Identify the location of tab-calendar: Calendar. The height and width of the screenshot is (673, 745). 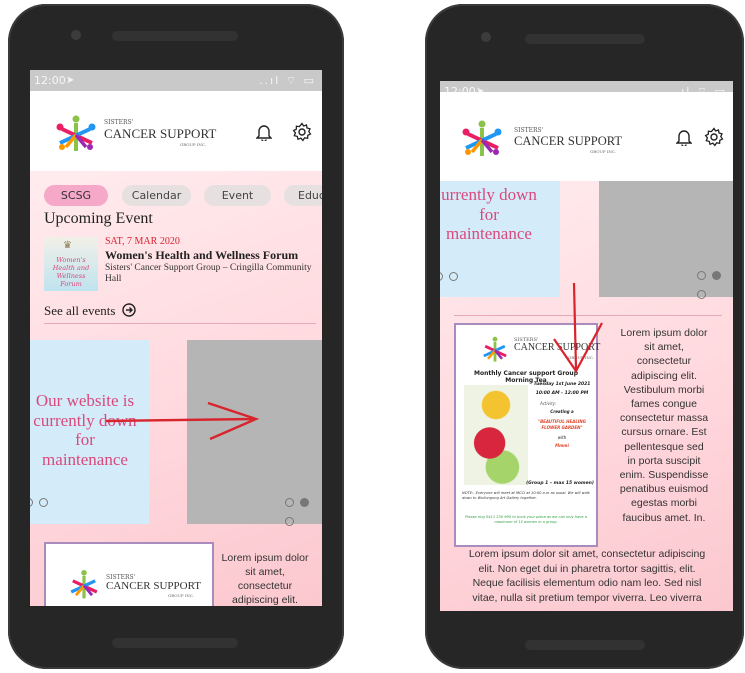
(156, 195).